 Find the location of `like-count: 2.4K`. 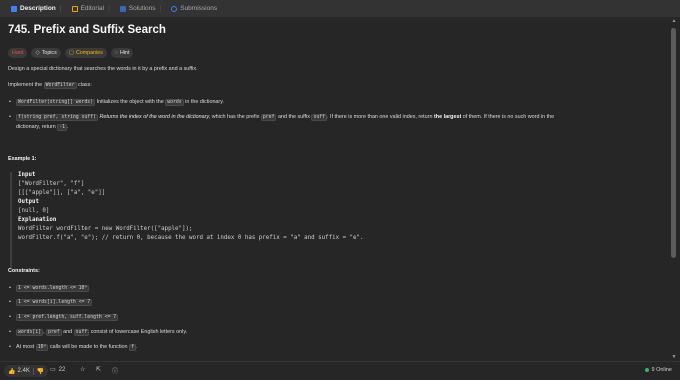

like-count: 2.4K is located at coordinates (23, 371).